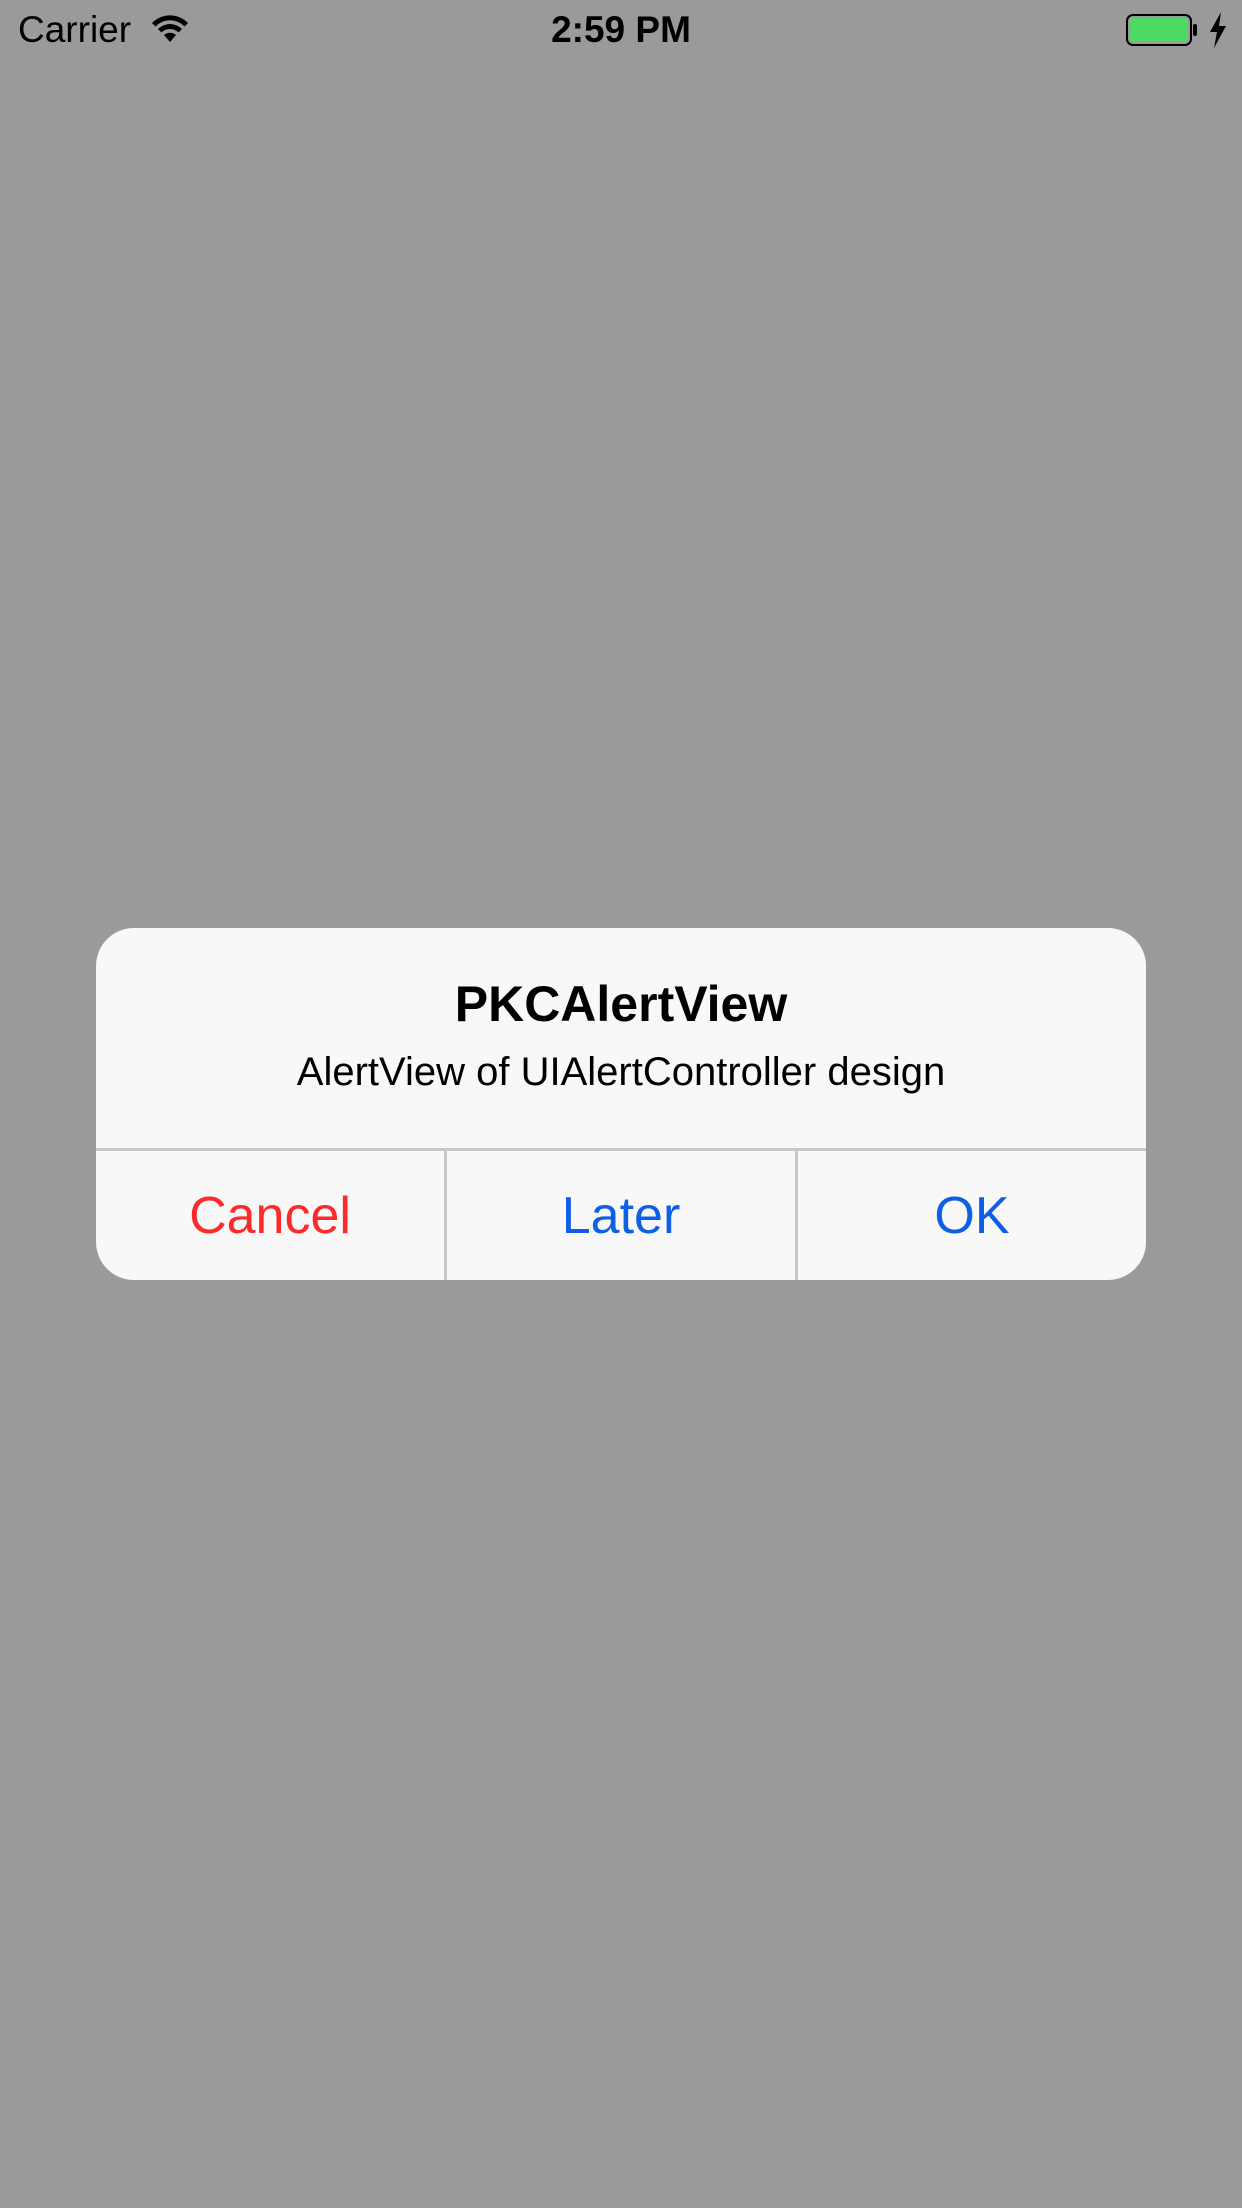 This screenshot has height=2208, width=1242. I want to click on alert-message: AlertView of UIAlertController design, so click(621, 1072).